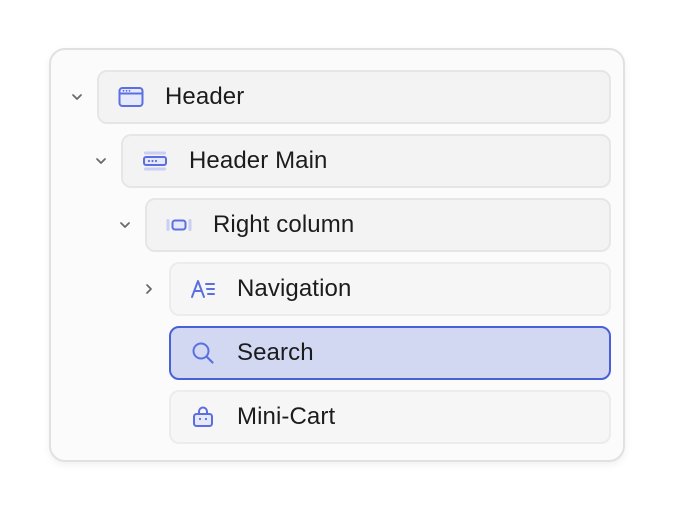  What do you see at coordinates (149, 289) in the screenshot?
I see `chevron-right-icon` at bounding box center [149, 289].